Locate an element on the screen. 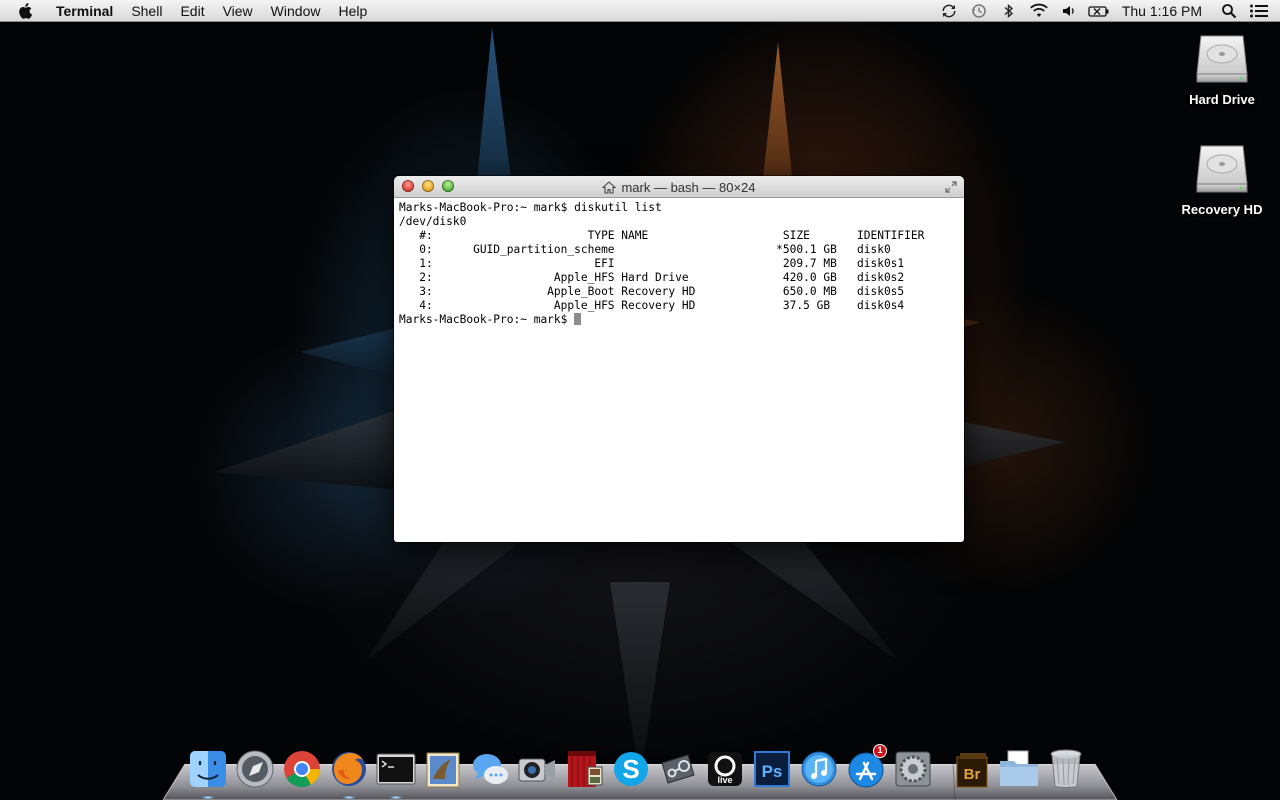 The image size is (1280, 800). terminal-line: /dev/disk0 is located at coordinates (433, 221).